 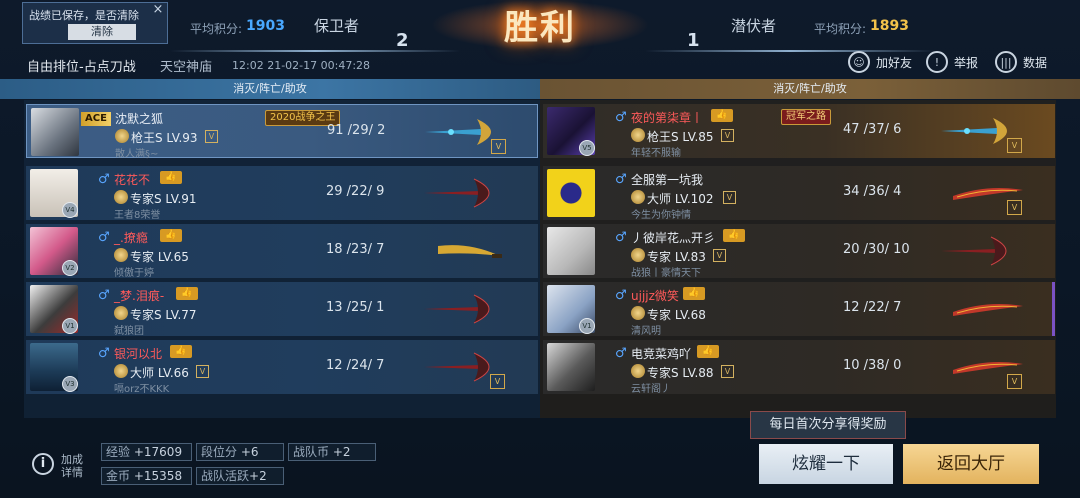 I want to click on add-friend-icon: ☺, so click(x=859, y=62).